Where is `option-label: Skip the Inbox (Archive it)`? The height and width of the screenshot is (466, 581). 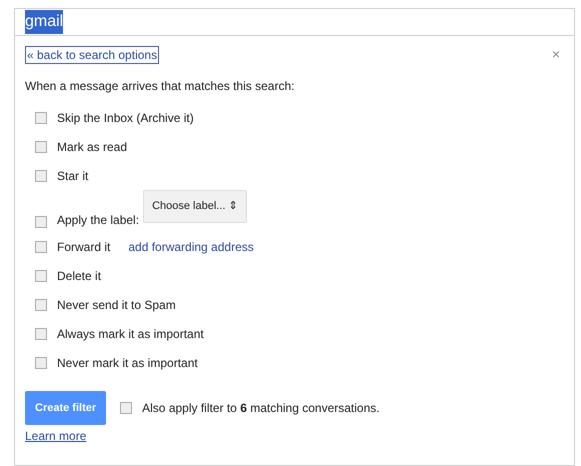
option-label: Skip the Inbox (Archive it) is located at coordinates (125, 118).